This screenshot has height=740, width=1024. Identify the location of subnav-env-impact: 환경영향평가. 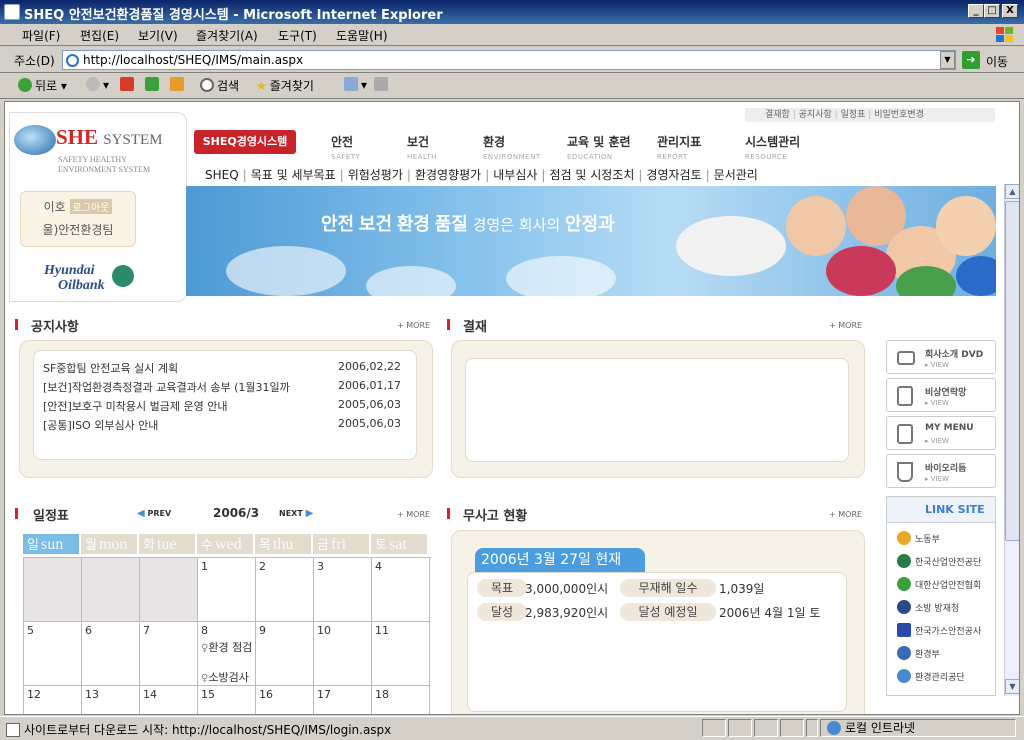
(448, 175).